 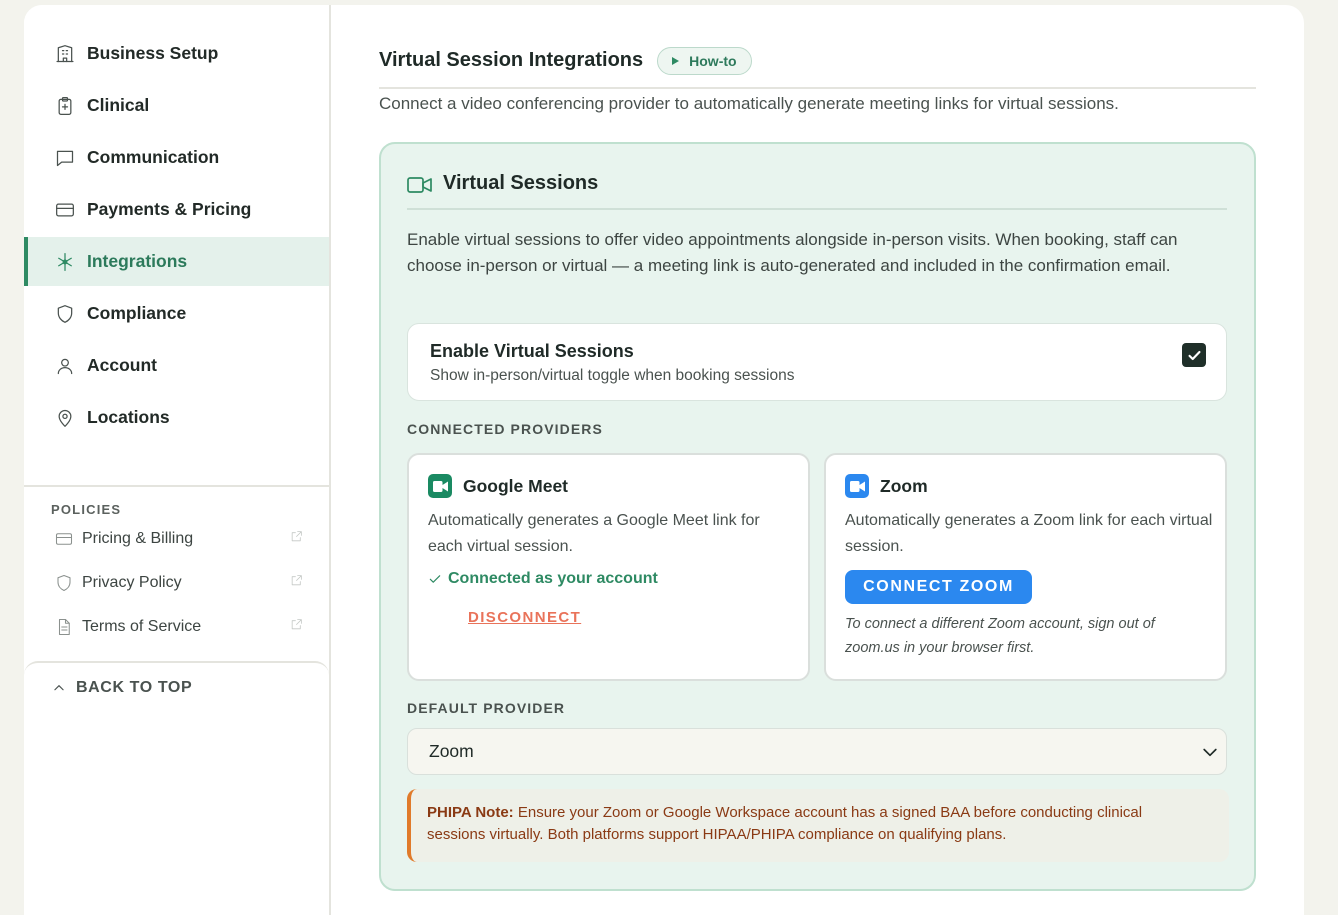 I want to click on chevron-down-icon, so click(x=1210, y=752).